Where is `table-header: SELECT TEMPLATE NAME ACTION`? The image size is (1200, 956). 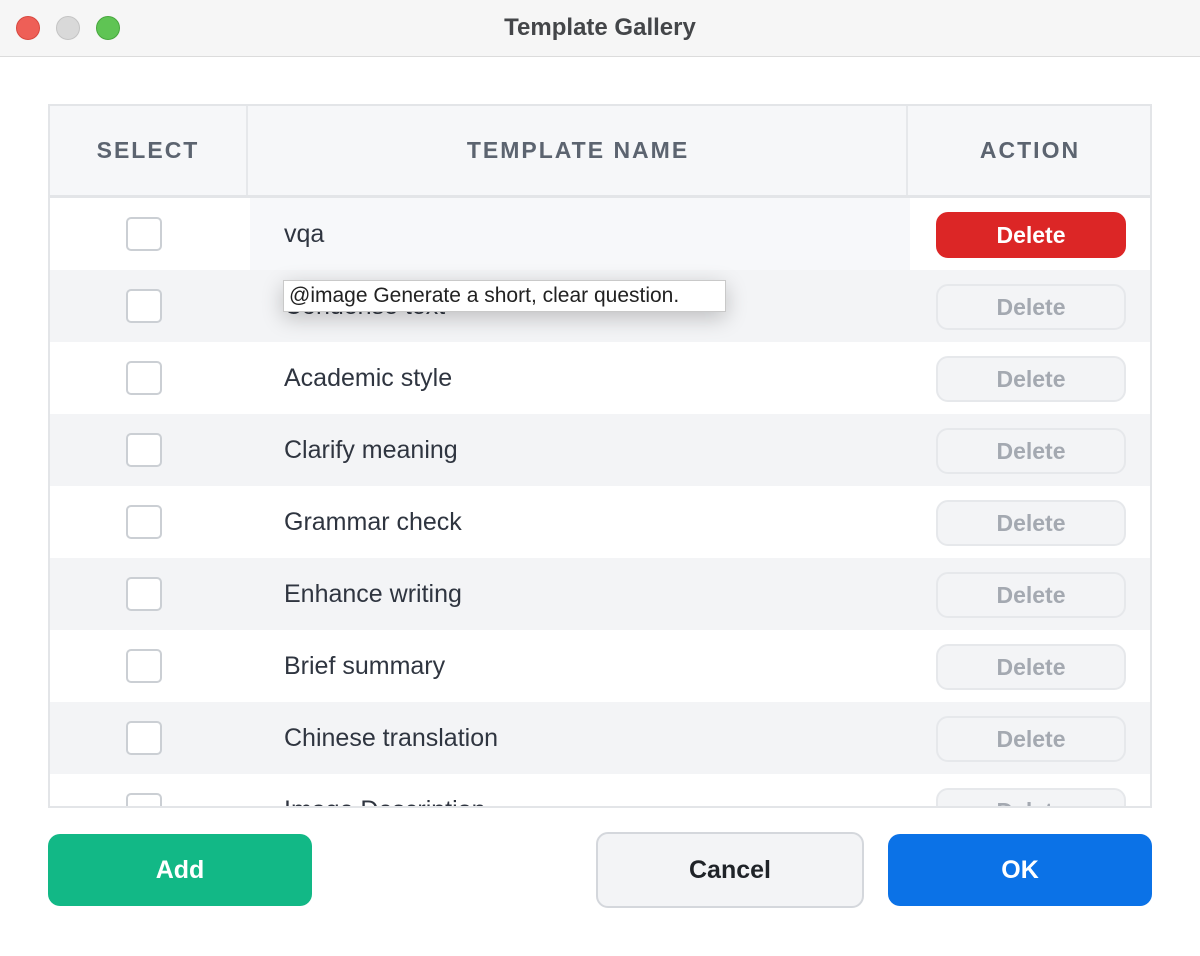
table-header: SELECT TEMPLATE NAME ACTION is located at coordinates (600, 152).